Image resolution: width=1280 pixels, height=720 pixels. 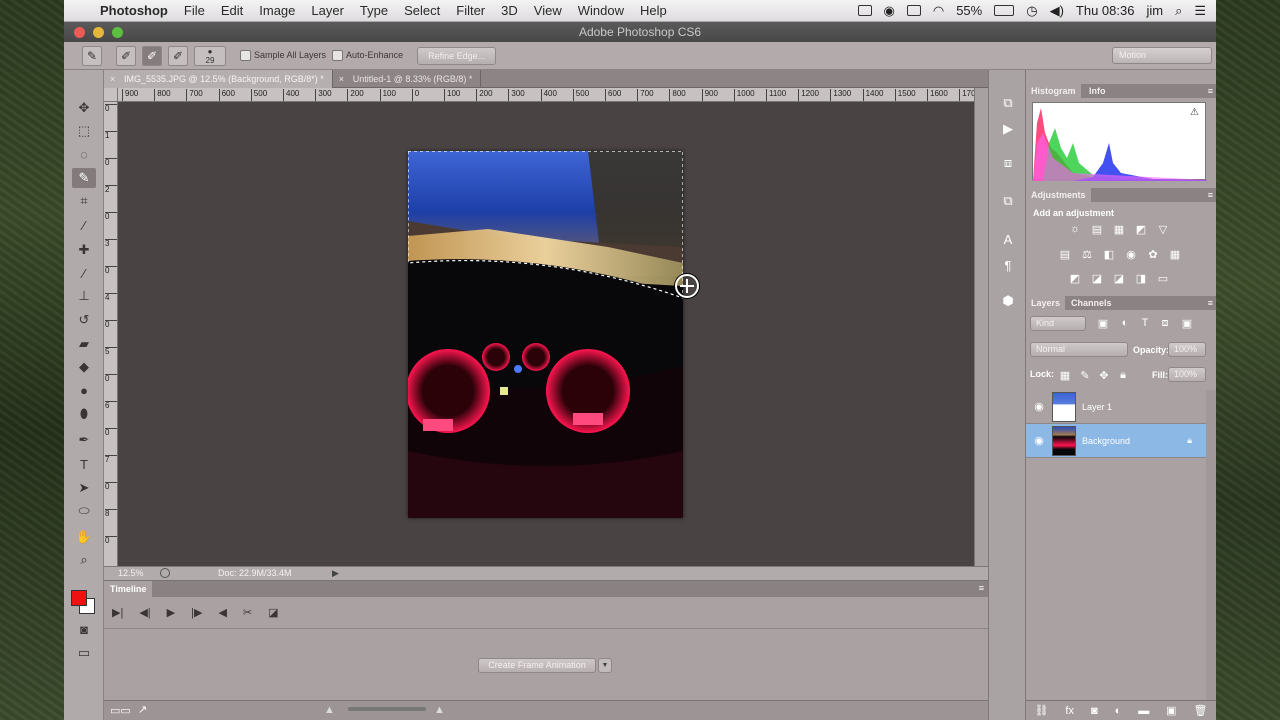 What do you see at coordinates (1201, 710) in the screenshot?
I see `delete-layer-icon: 🗑︎` at bounding box center [1201, 710].